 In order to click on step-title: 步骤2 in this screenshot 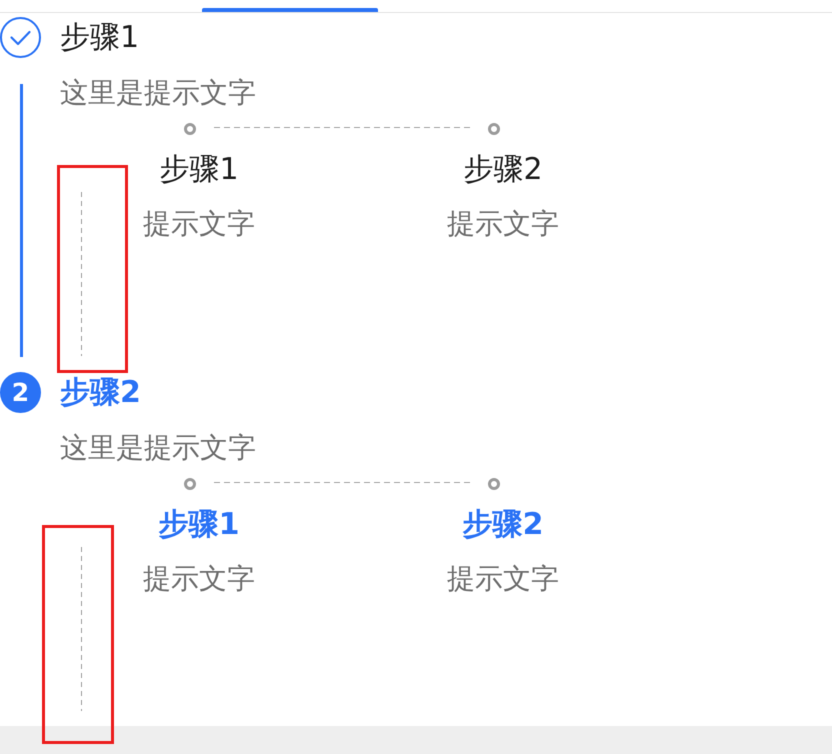, I will do `click(100, 393)`.